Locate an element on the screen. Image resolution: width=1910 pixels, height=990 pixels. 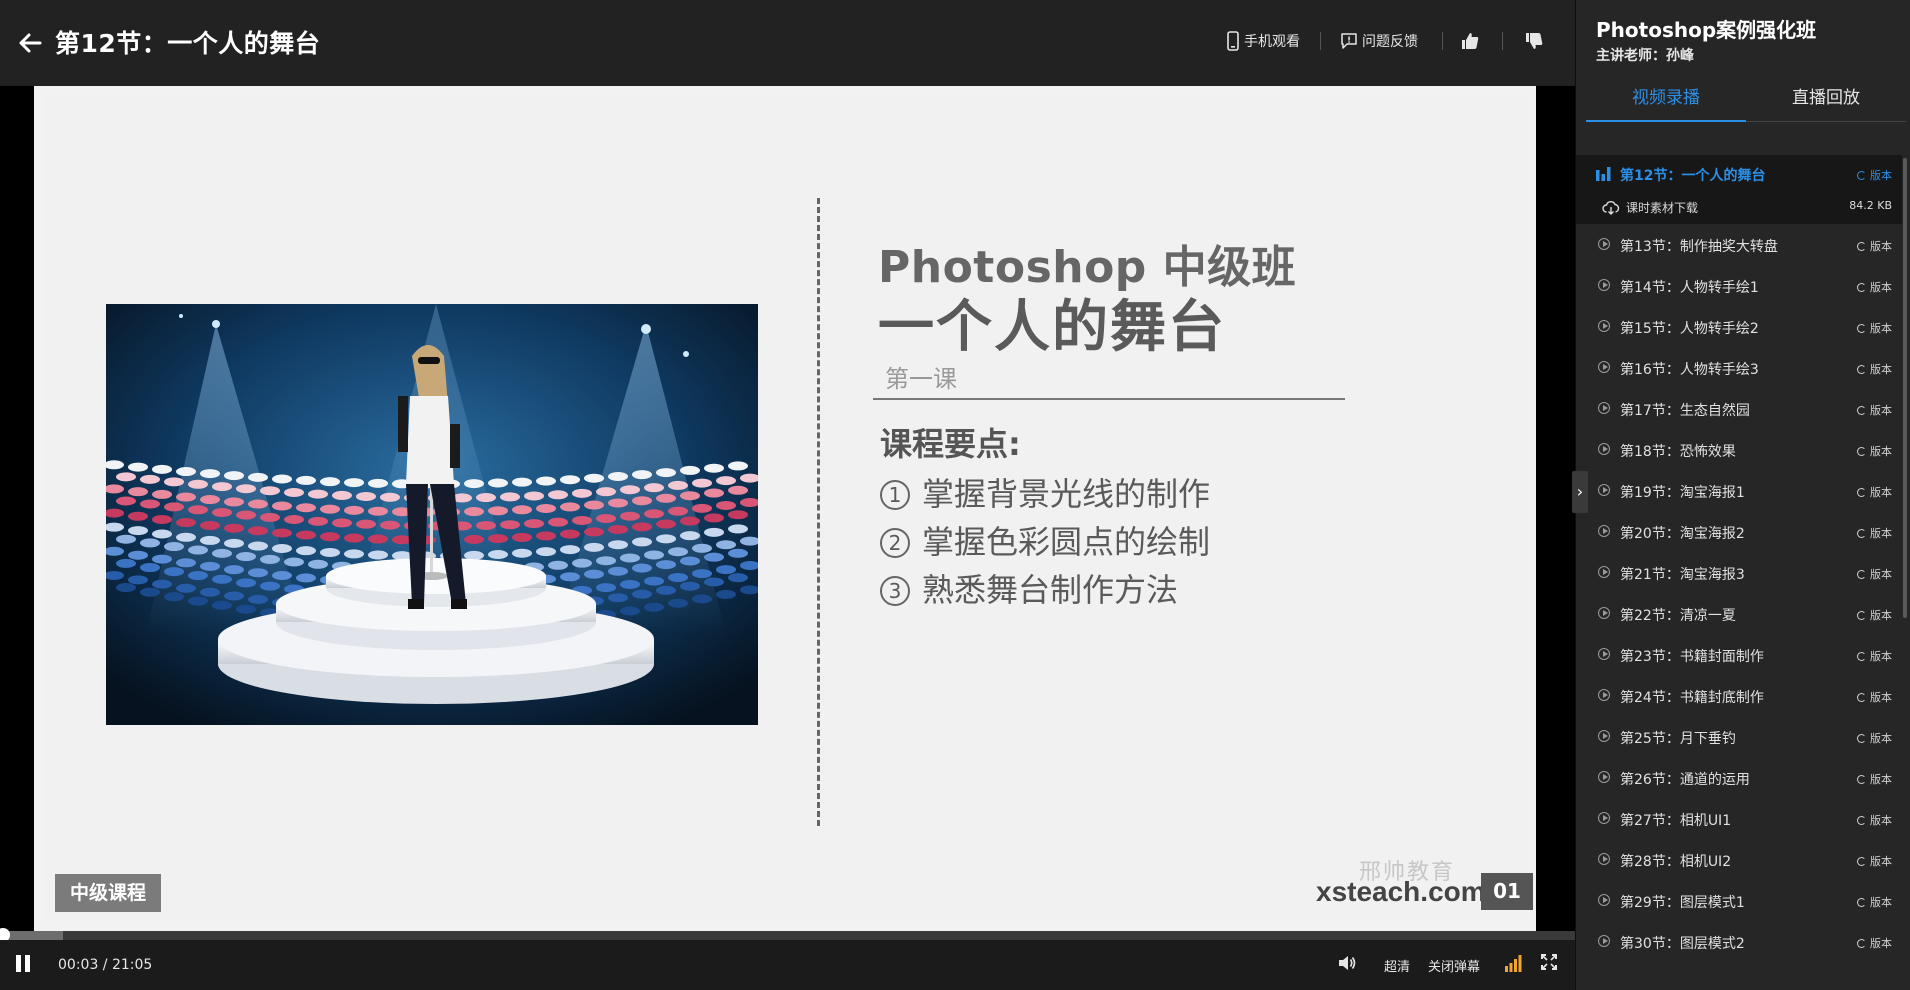
mobile-watch-button: 手机观看 is located at coordinates (1263, 41).